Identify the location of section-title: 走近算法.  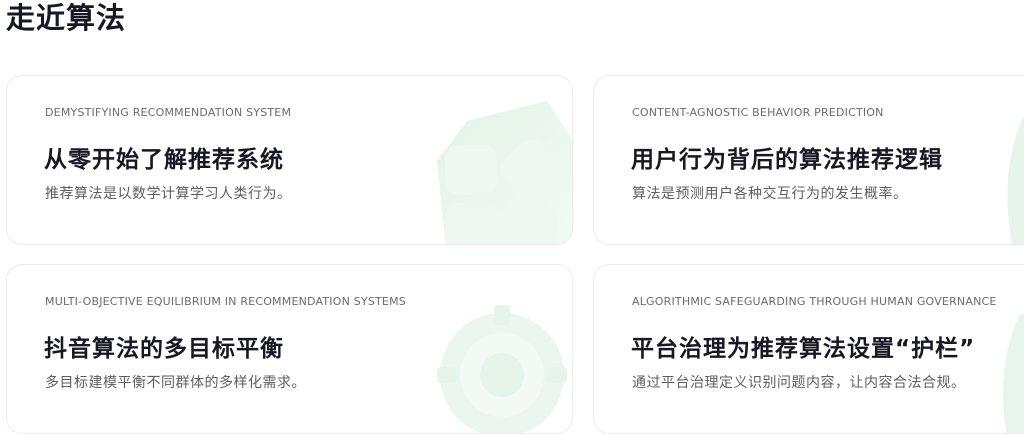
(66, 18).